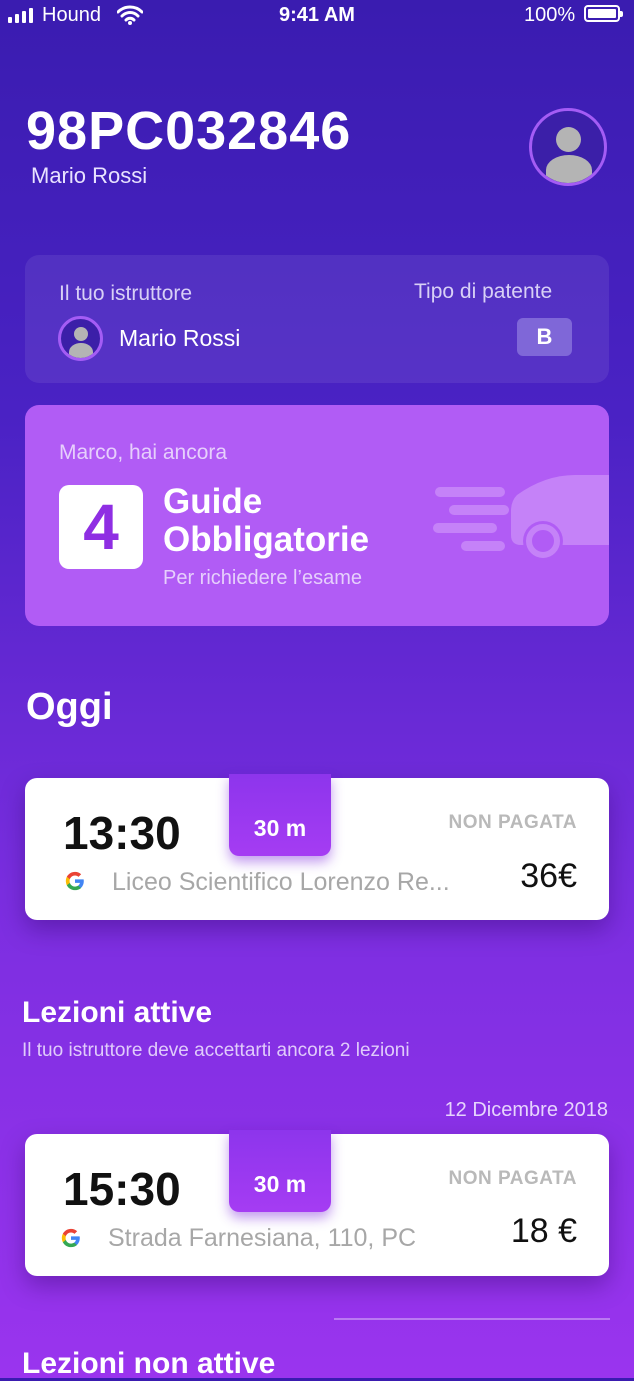 The width and height of the screenshot is (634, 1381). Describe the element at coordinates (126, 293) in the screenshot. I see `instructor-label: Il tuo istruttore` at that location.